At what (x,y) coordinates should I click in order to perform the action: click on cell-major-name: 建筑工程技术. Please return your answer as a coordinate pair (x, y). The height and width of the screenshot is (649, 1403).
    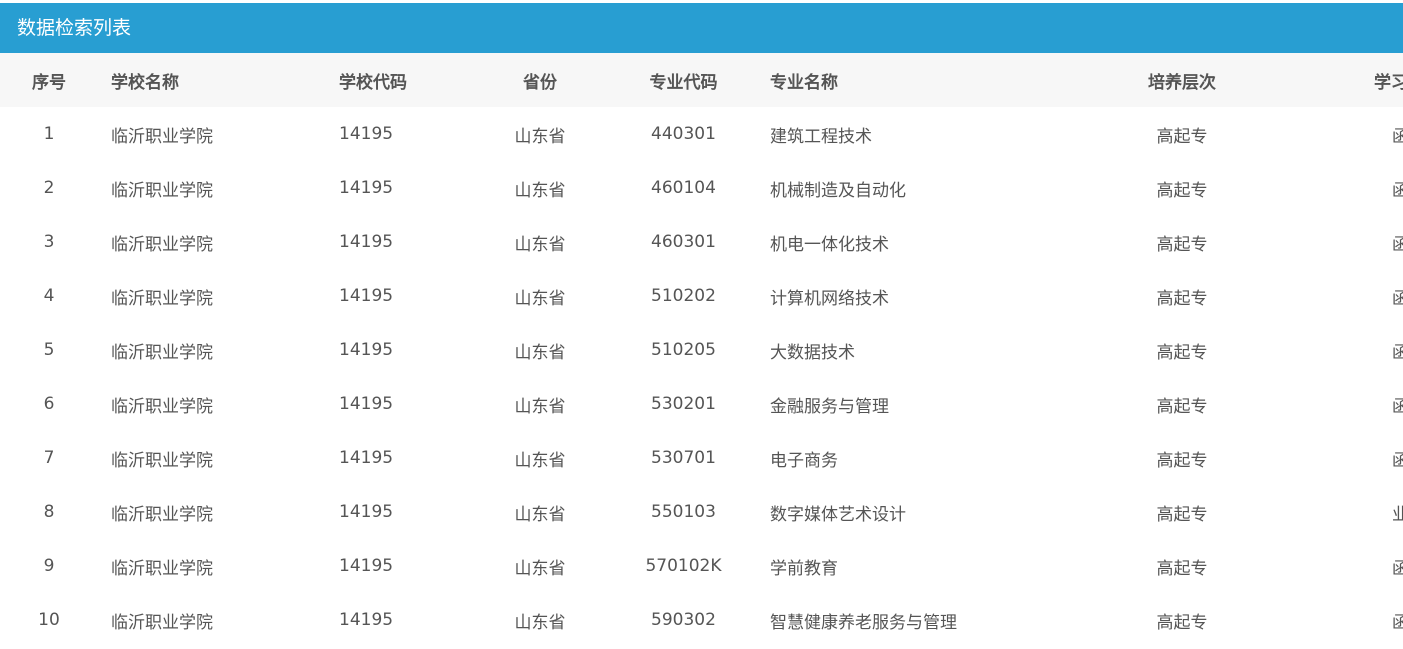
    Looking at the image, I should click on (821, 136).